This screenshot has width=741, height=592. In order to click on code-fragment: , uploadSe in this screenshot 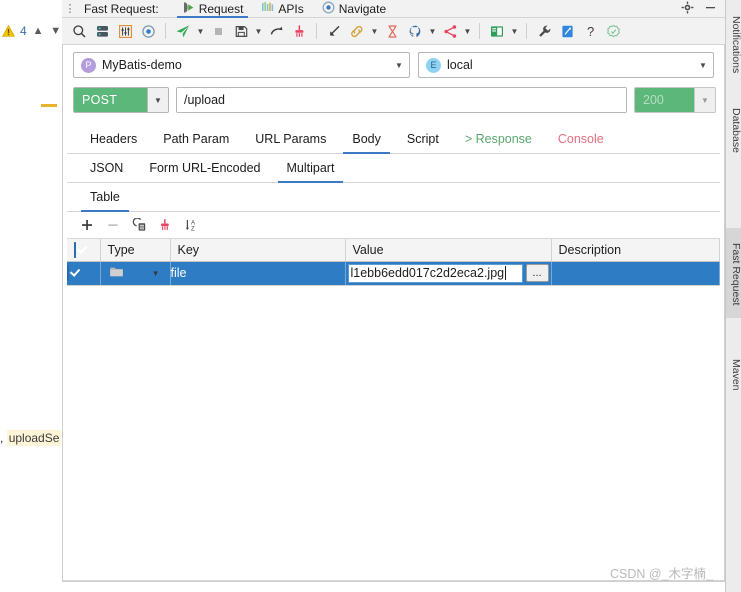, I will do `click(31, 438)`.